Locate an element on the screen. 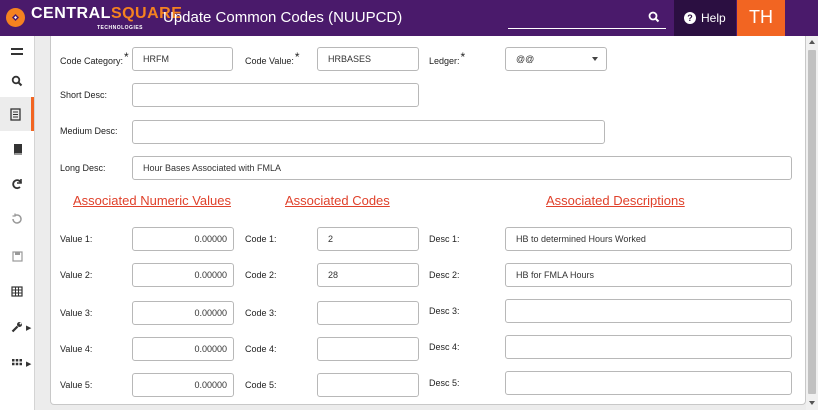  book-icon is located at coordinates (17, 149).